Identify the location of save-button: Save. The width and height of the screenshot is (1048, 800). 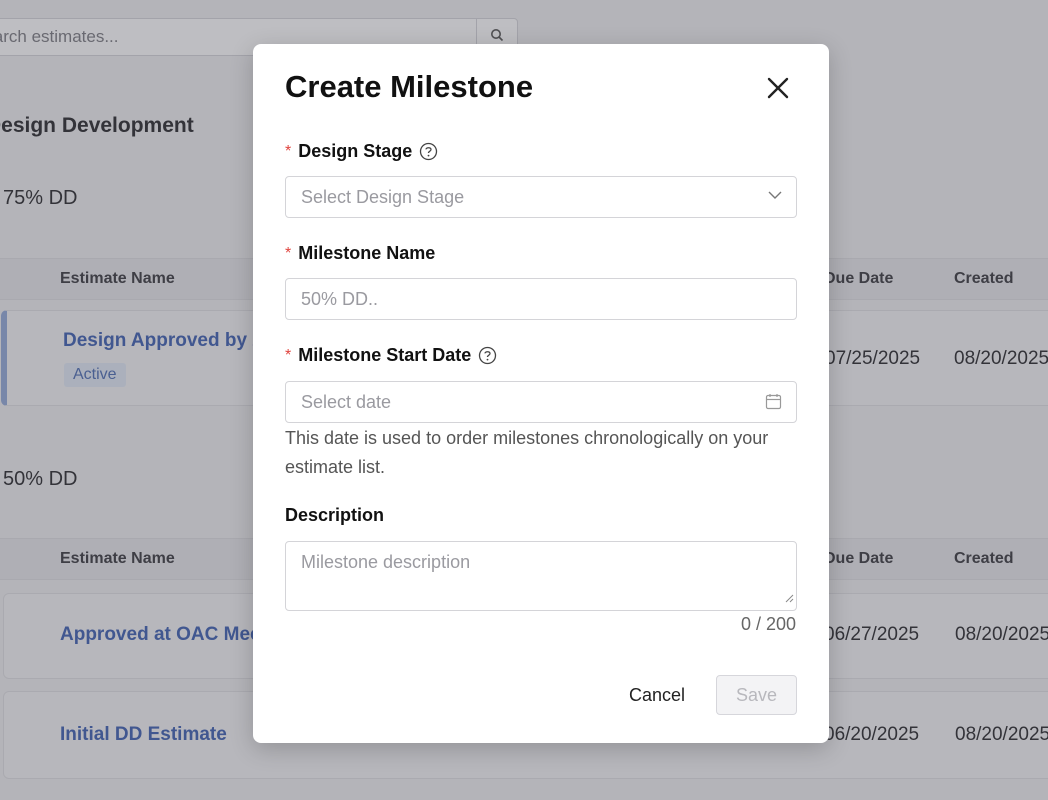
(756, 695).